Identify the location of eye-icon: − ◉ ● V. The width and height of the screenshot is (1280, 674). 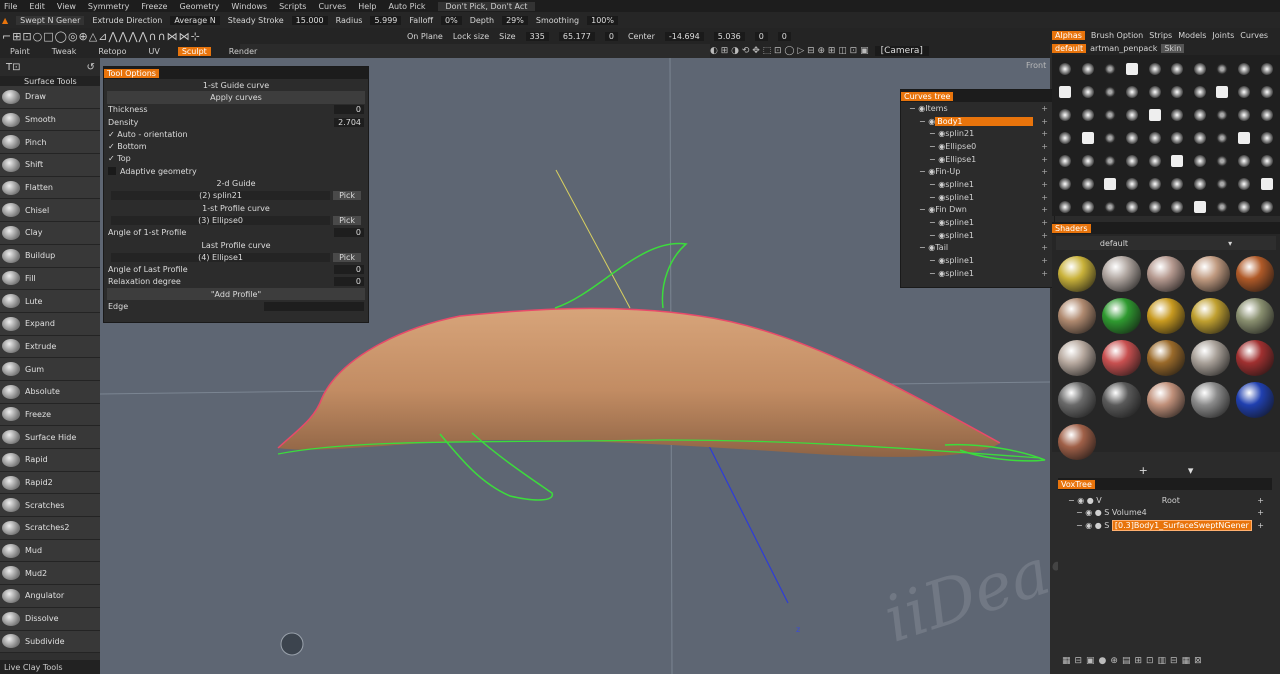
(1085, 500).